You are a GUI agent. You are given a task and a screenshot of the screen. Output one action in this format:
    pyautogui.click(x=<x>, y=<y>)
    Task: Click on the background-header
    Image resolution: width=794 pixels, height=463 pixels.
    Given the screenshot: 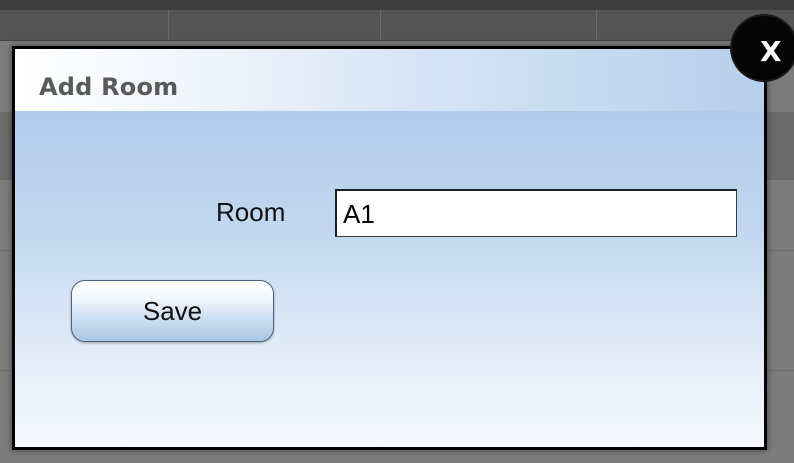 What is the action you would take?
    pyautogui.click(x=397, y=25)
    